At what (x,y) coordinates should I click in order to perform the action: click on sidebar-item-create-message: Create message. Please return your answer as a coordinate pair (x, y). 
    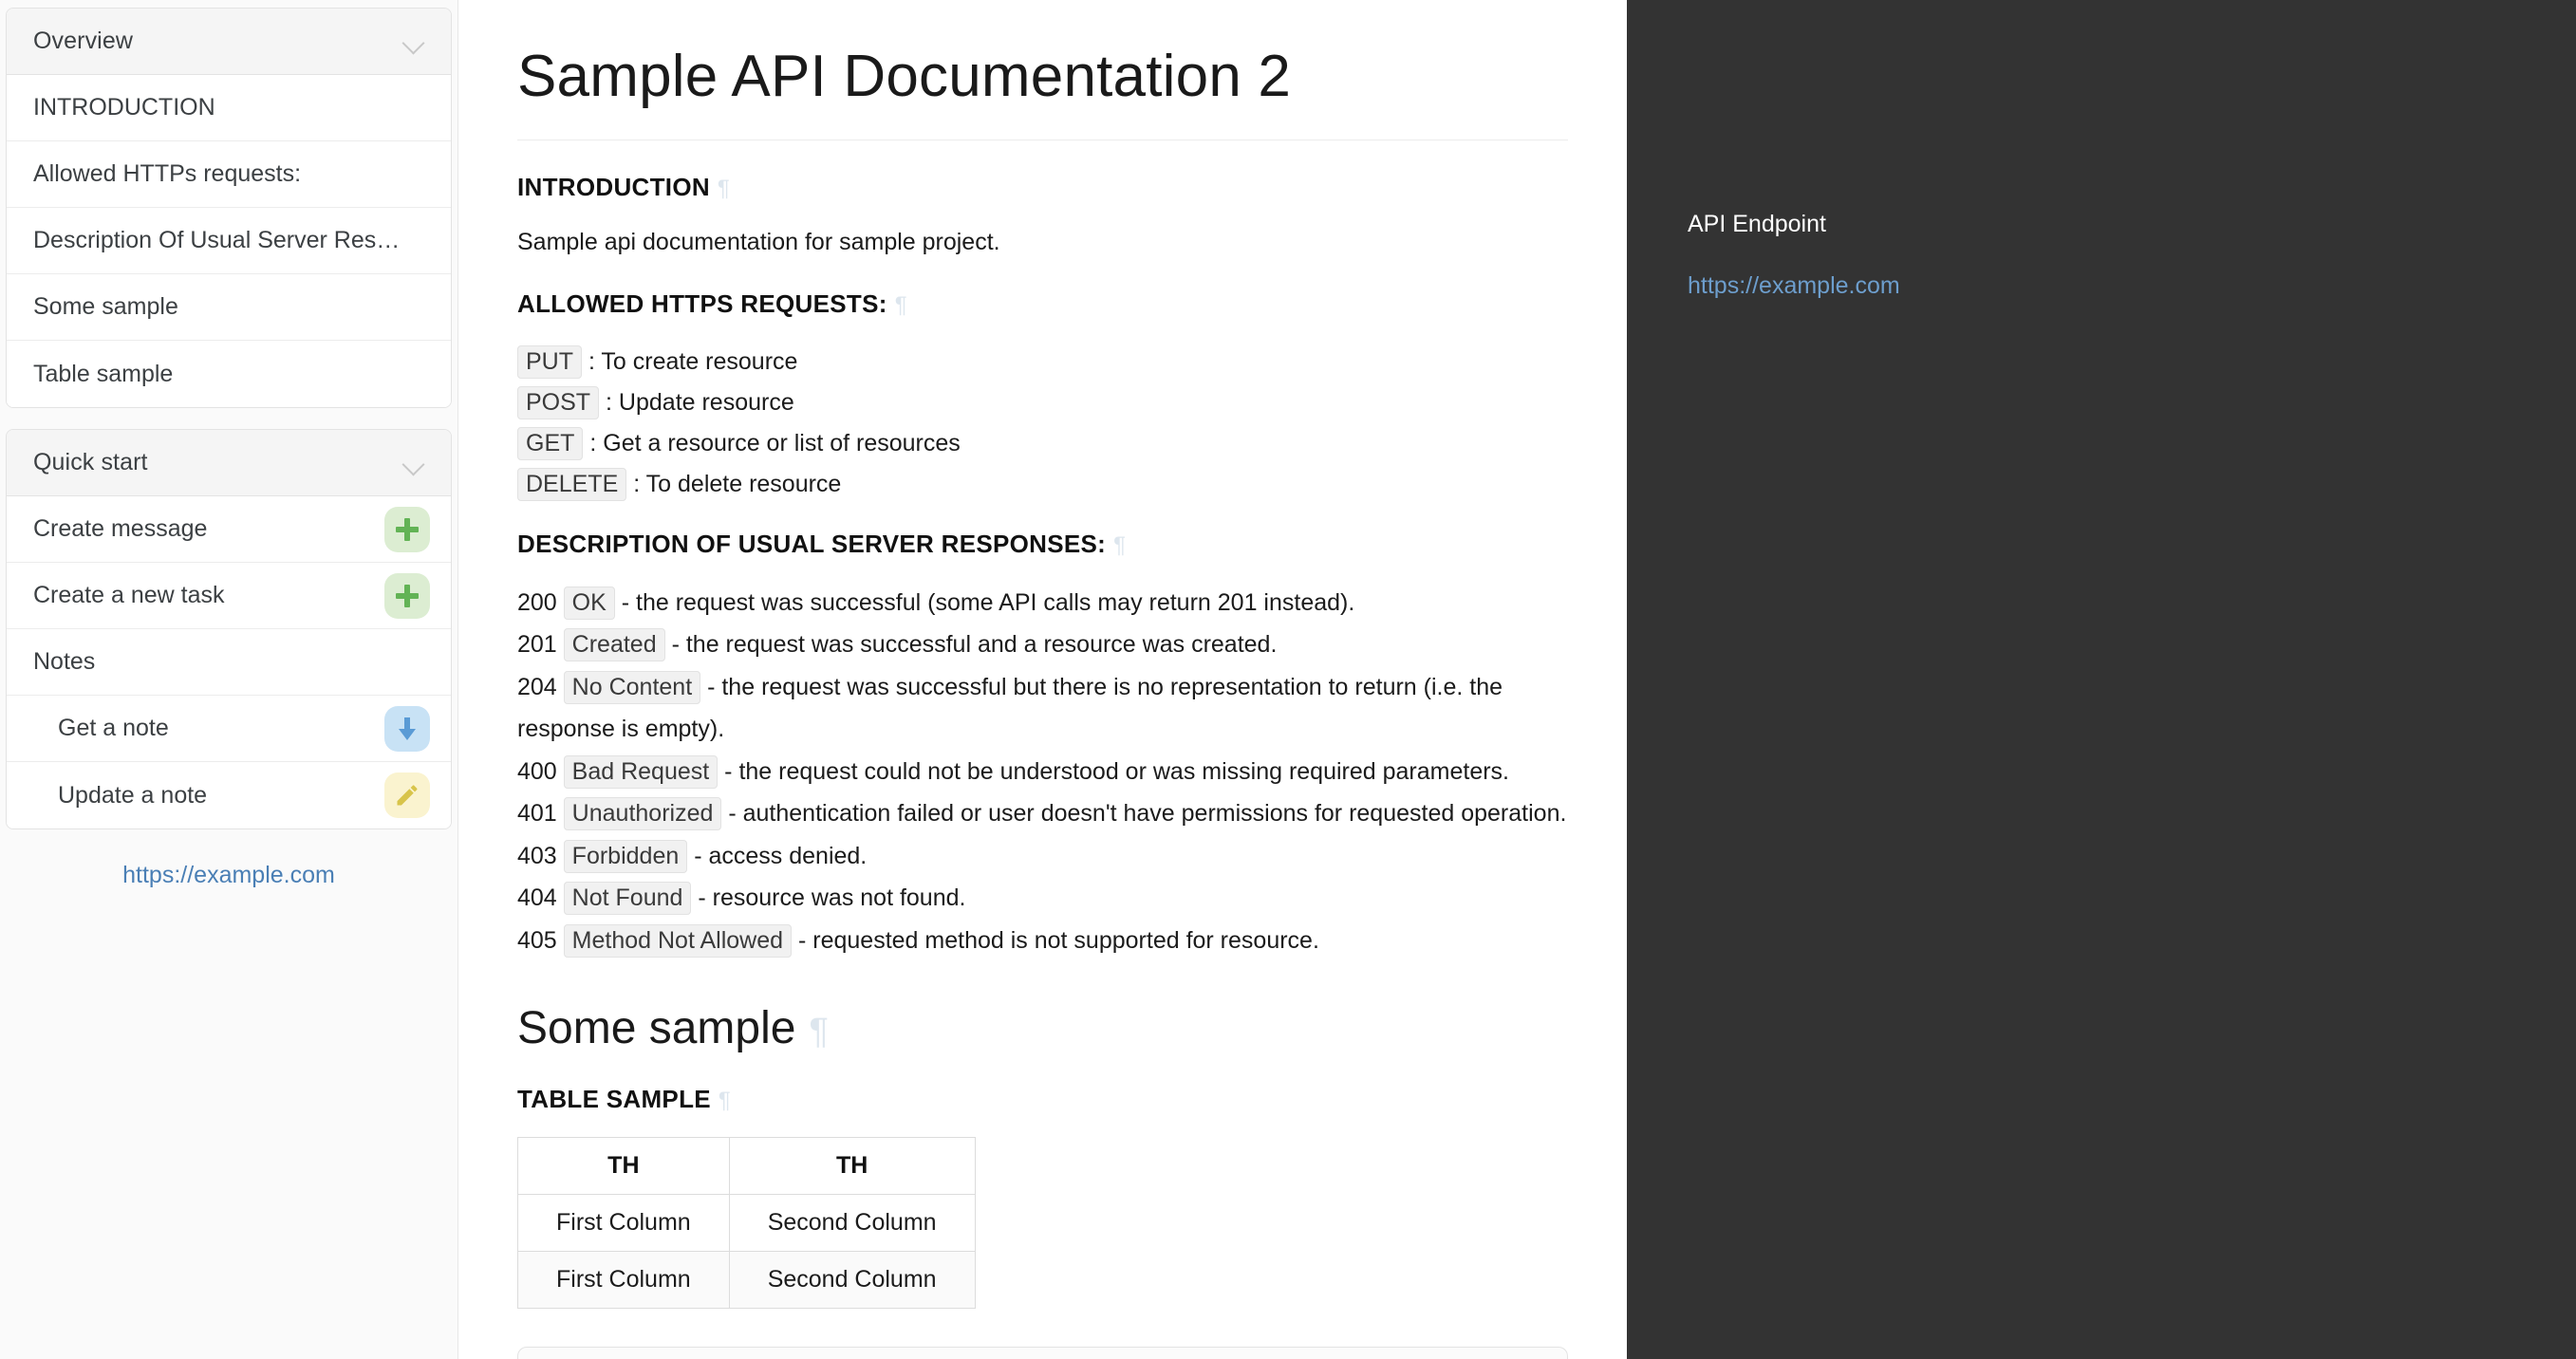
    Looking at the image, I should click on (229, 529).